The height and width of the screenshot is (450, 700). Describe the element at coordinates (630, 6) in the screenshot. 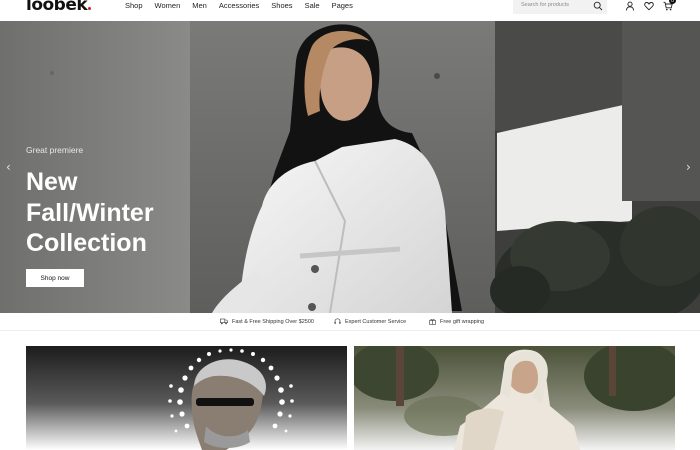

I see `user-icon` at that location.